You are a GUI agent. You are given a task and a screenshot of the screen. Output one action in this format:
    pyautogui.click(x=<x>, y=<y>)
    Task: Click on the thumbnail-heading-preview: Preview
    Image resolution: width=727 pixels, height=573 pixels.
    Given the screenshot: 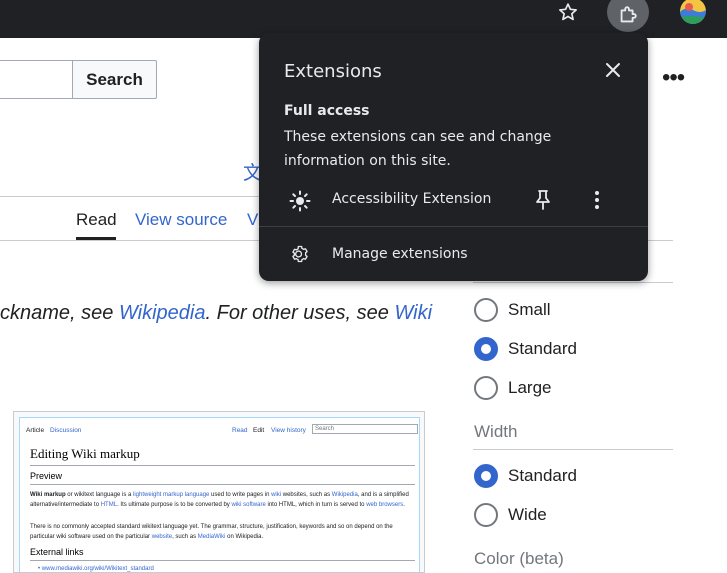 What is the action you would take?
    pyautogui.click(x=46, y=476)
    